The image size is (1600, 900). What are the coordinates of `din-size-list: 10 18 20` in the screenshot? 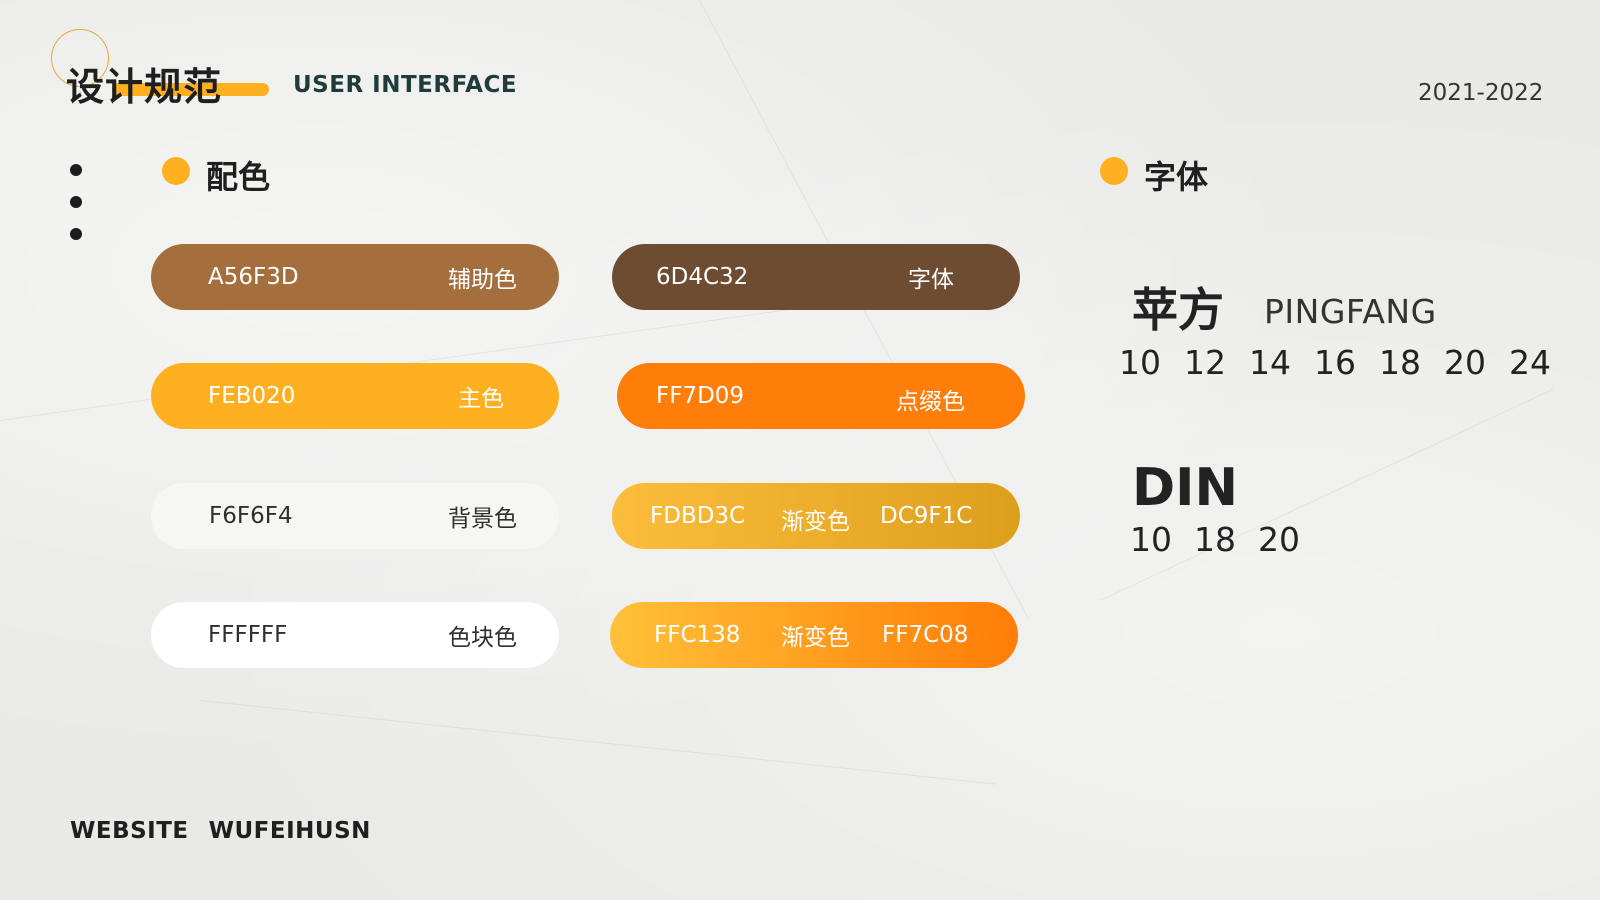 It's located at (1215, 539).